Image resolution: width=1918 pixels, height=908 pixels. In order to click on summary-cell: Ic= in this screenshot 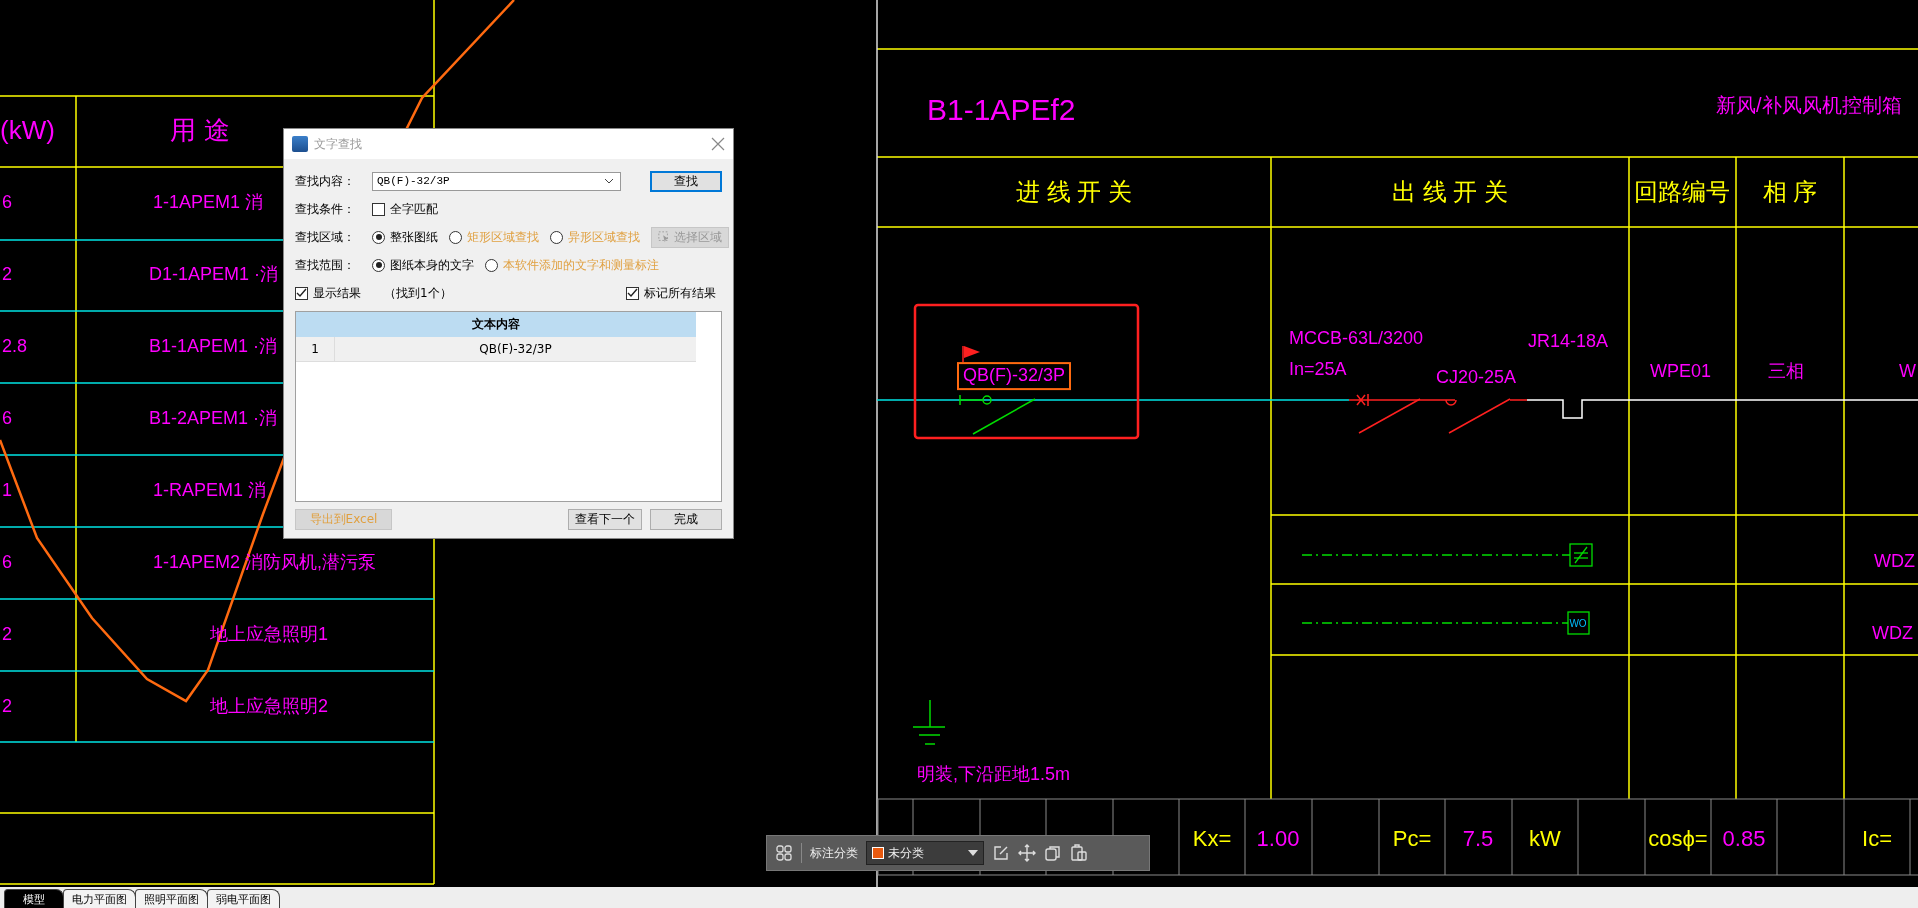, I will do `click(1877, 839)`.